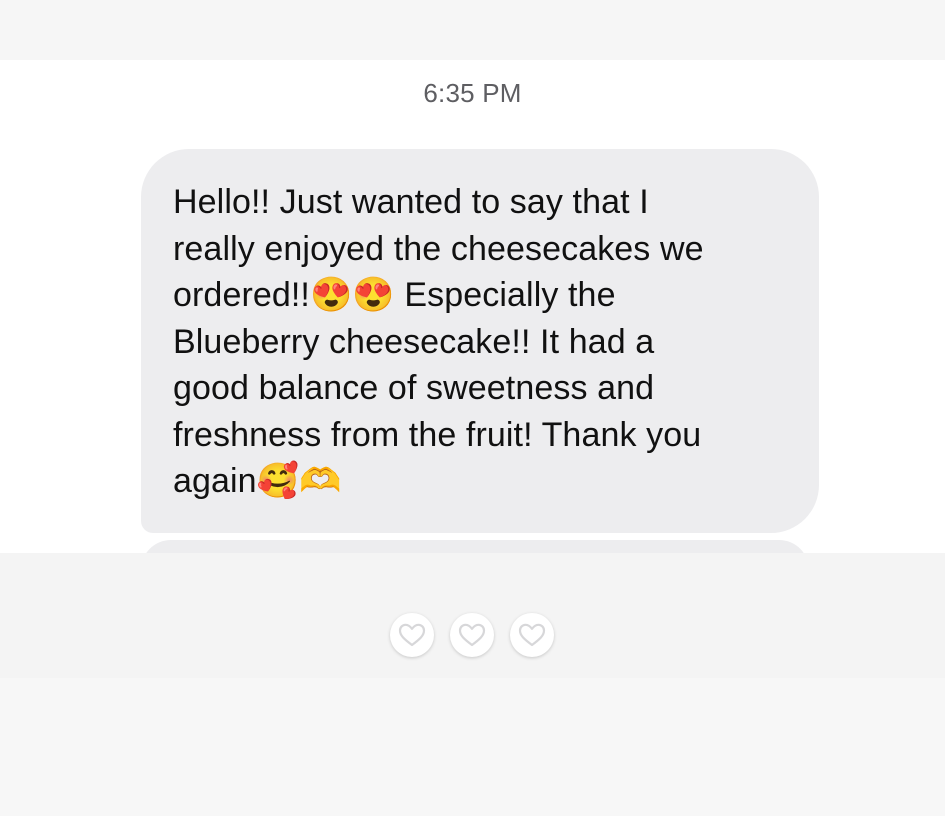 The height and width of the screenshot is (816, 945). Describe the element at coordinates (472, 30) in the screenshot. I see `top-bar` at that location.